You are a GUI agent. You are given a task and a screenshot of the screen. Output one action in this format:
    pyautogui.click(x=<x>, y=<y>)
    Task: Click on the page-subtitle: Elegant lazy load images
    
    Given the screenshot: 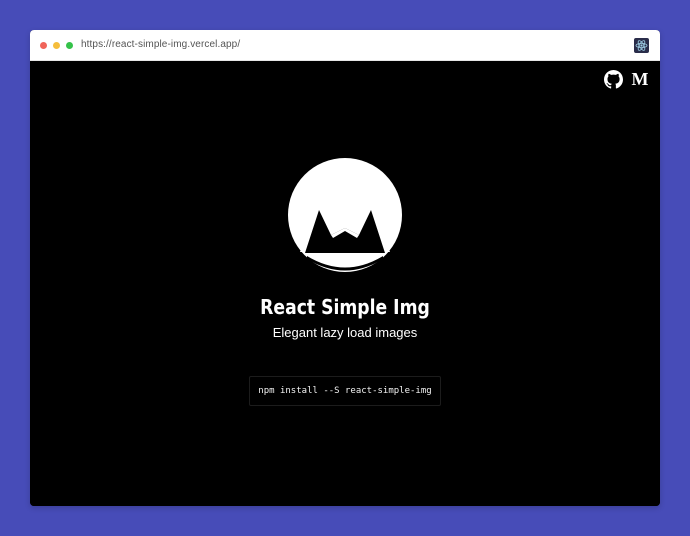 What is the action you would take?
    pyautogui.click(x=345, y=332)
    